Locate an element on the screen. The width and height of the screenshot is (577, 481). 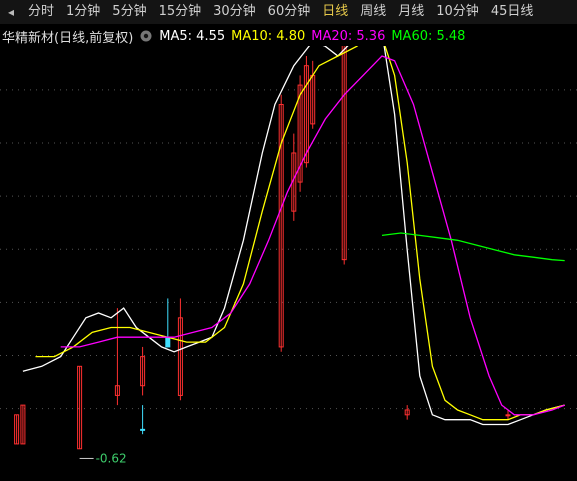
period-tab-bar: ◂ 分时 1分钟 5分钟 15分钟 30分钟 60分钟 日线 周线 月线 10分钟 45日线 is located at coordinates (288, 12).